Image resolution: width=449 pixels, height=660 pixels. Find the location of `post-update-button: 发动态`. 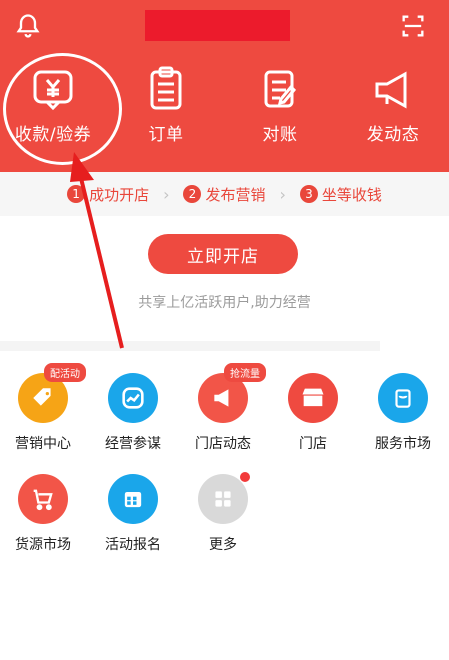

post-update-button: 发动态 is located at coordinates (393, 103).